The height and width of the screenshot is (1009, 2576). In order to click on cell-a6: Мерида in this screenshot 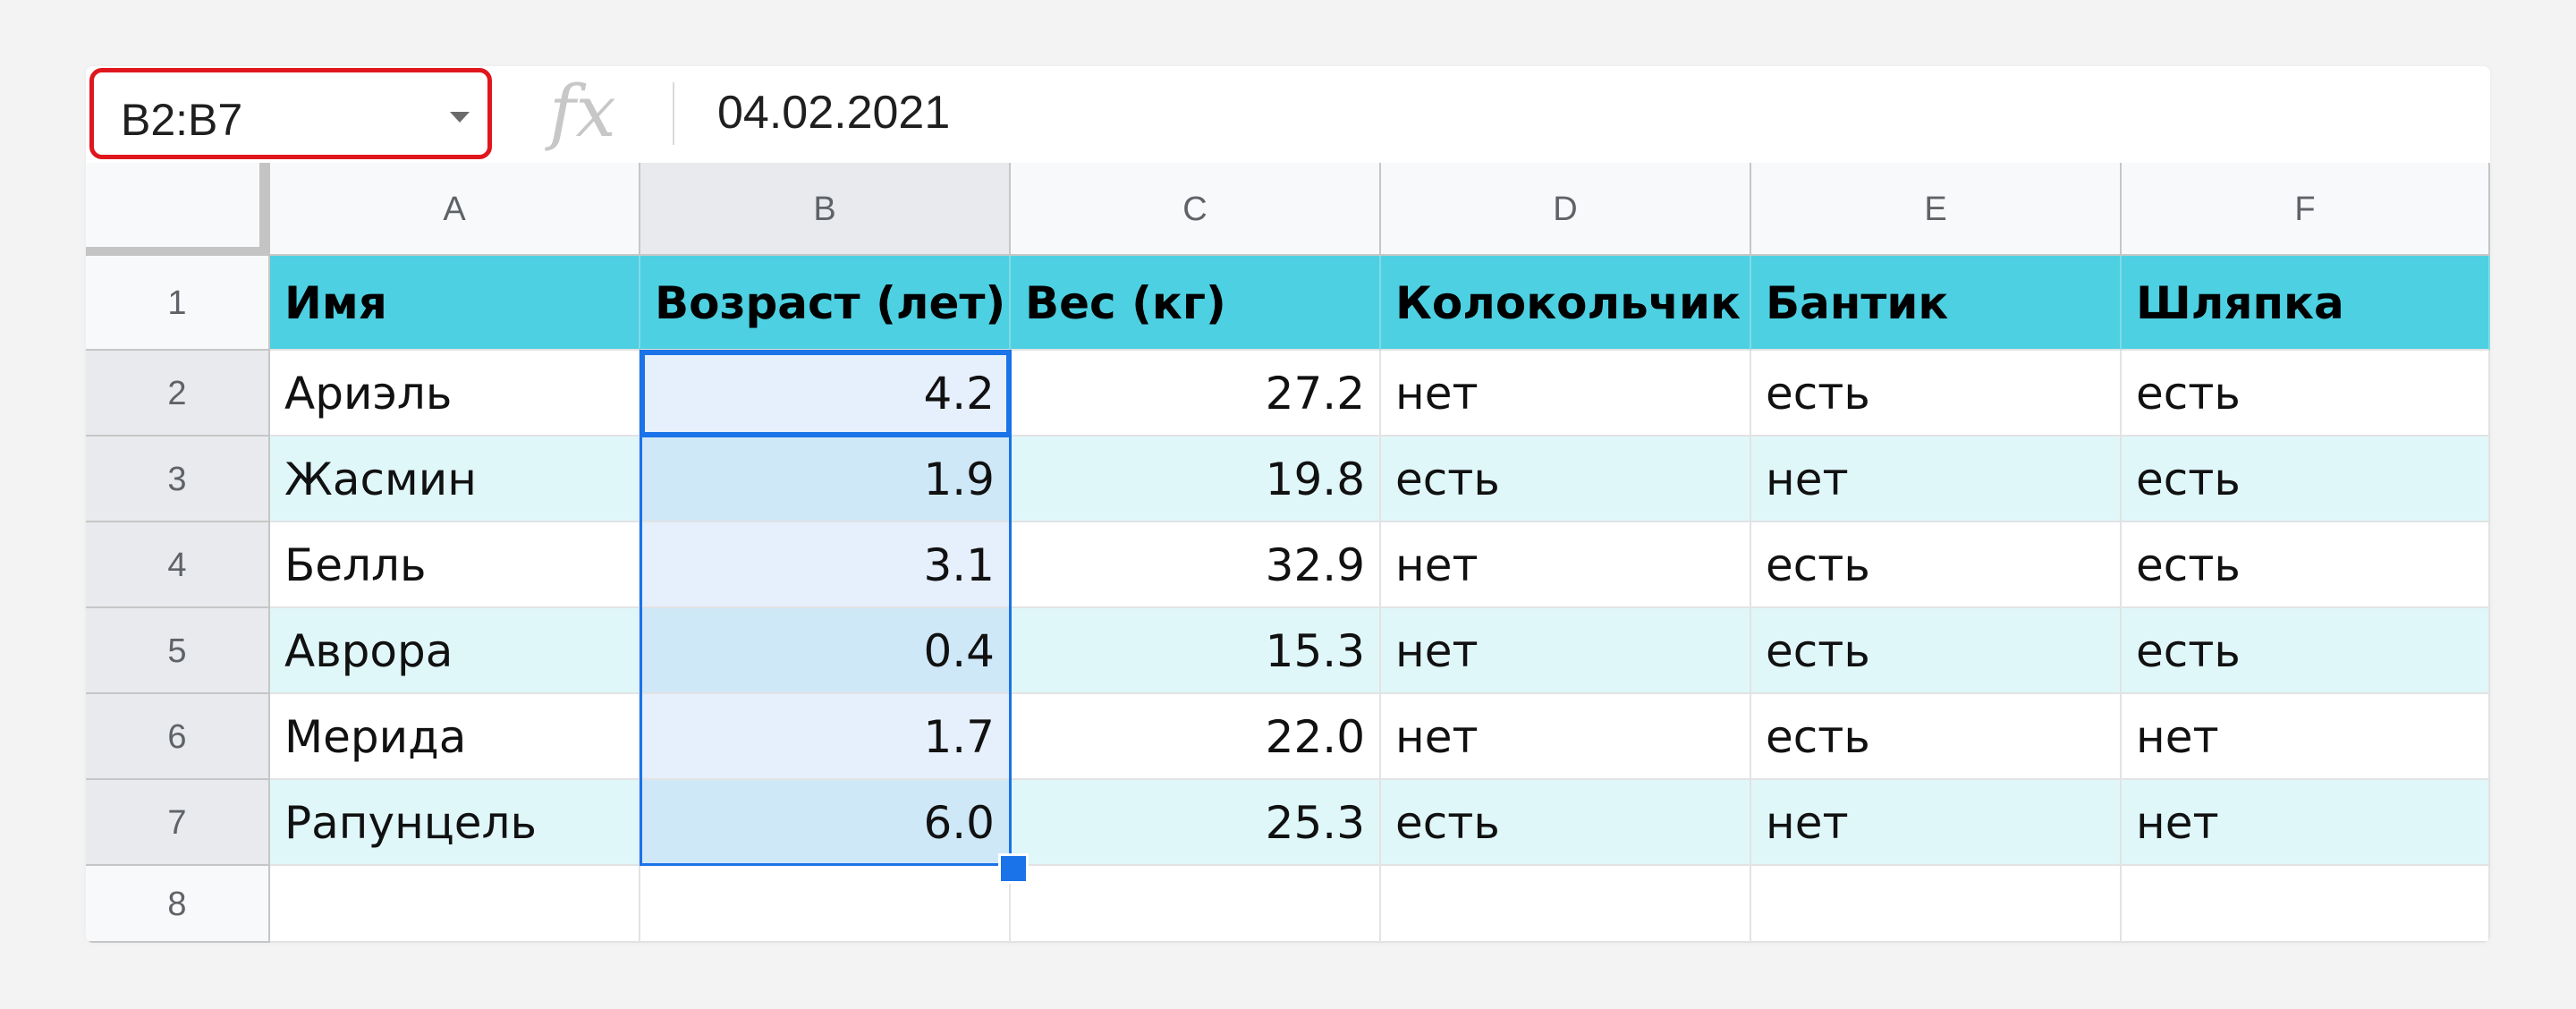, I will do `click(455, 737)`.